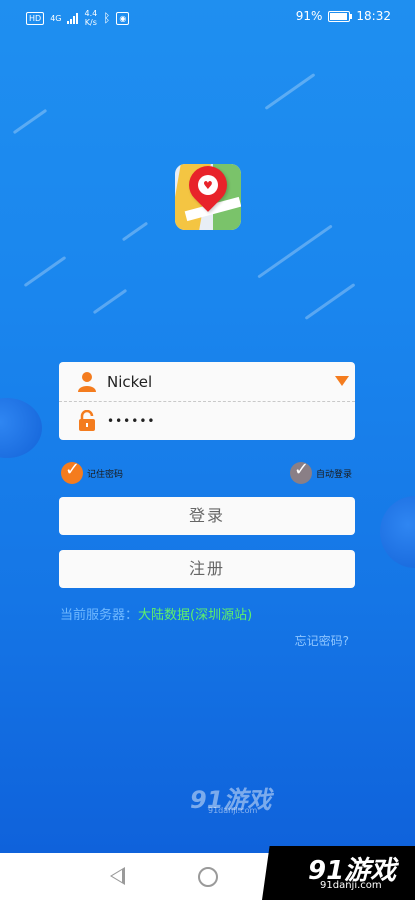 The height and width of the screenshot is (900, 415). Describe the element at coordinates (35, 18) in the screenshot. I see `hd-icon: HD` at that location.